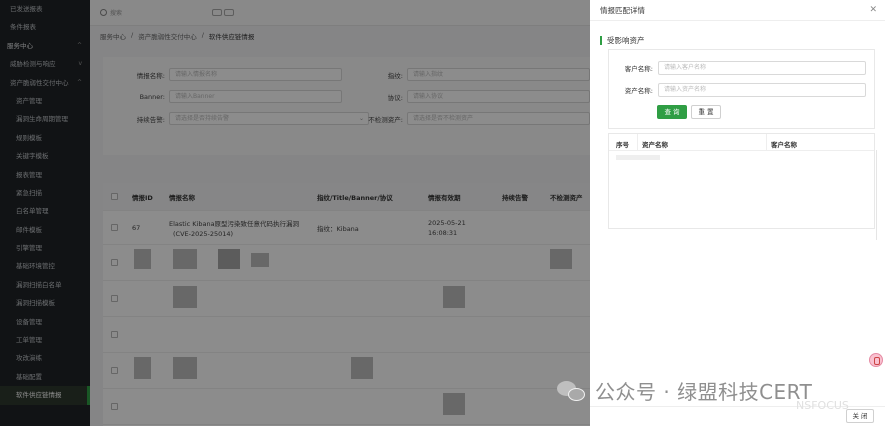  I want to click on close-button: 关 闭, so click(860, 416).